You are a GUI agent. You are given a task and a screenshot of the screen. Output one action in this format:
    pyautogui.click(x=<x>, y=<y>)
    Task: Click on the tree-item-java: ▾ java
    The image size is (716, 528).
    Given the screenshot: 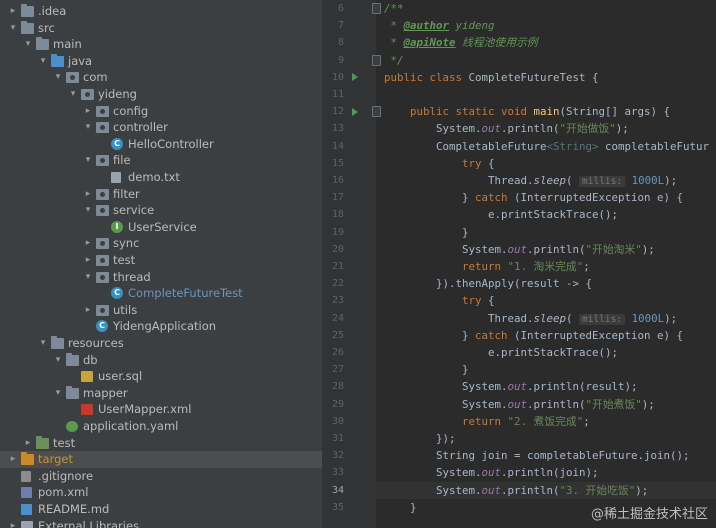 What is the action you would take?
    pyautogui.click(x=161, y=61)
    